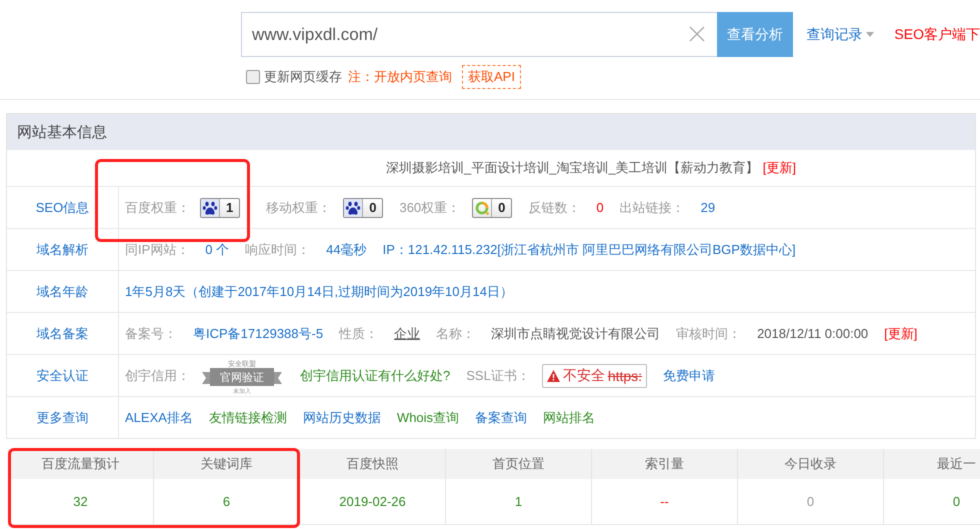  What do you see at coordinates (157, 375) in the screenshot?
I see `field-label: 创宇信用：` at bounding box center [157, 375].